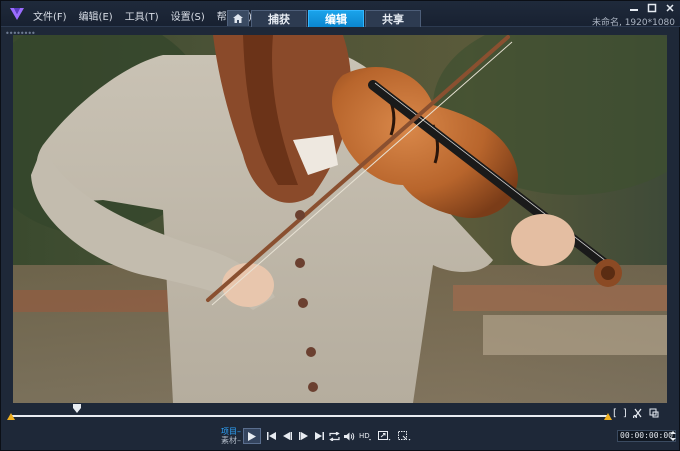  I want to click on window-controls, so click(652, 8).